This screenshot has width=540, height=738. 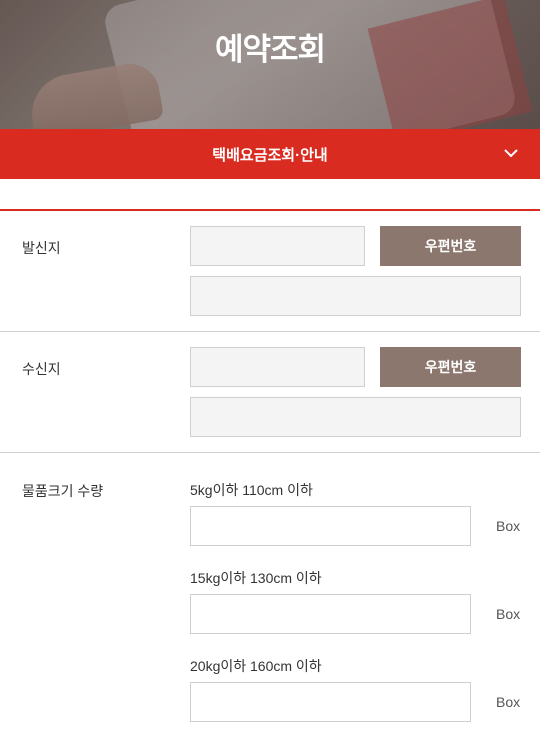 What do you see at coordinates (63, 491) in the screenshot?
I see `package-label: 물품크기 수량` at bounding box center [63, 491].